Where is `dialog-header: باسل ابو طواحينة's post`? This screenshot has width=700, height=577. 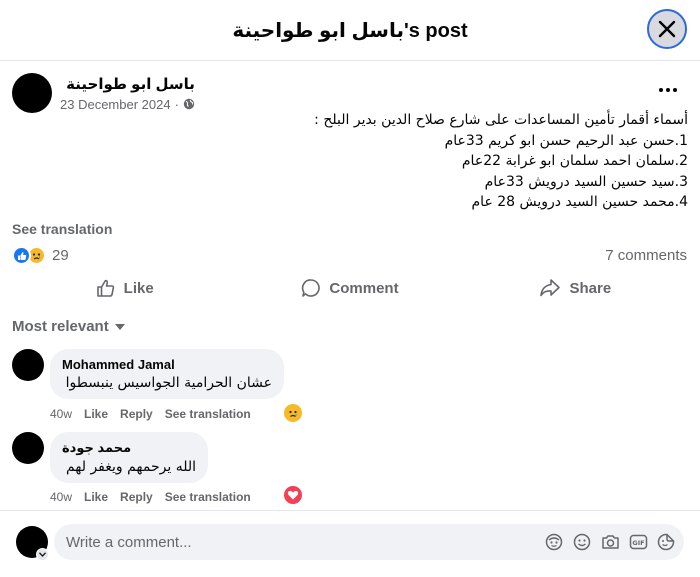 dialog-header: باسل ابو طواحينة's post is located at coordinates (350, 30).